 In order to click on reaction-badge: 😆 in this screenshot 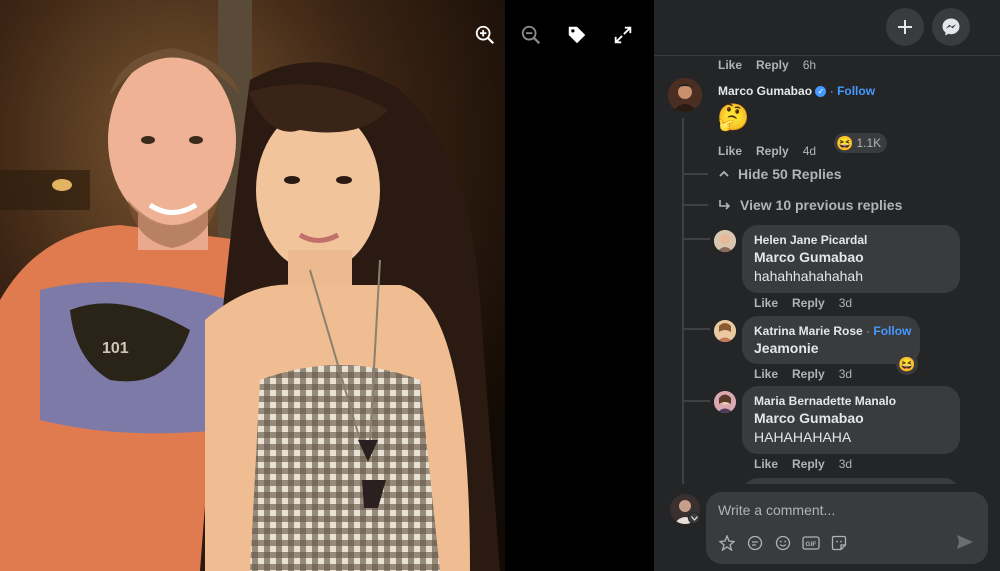, I will do `click(907, 364)`.